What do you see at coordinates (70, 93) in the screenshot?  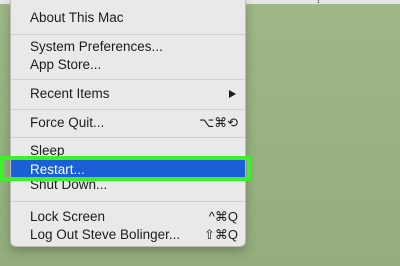 I see `menu-item-label: Recent Items` at bounding box center [70, 93].